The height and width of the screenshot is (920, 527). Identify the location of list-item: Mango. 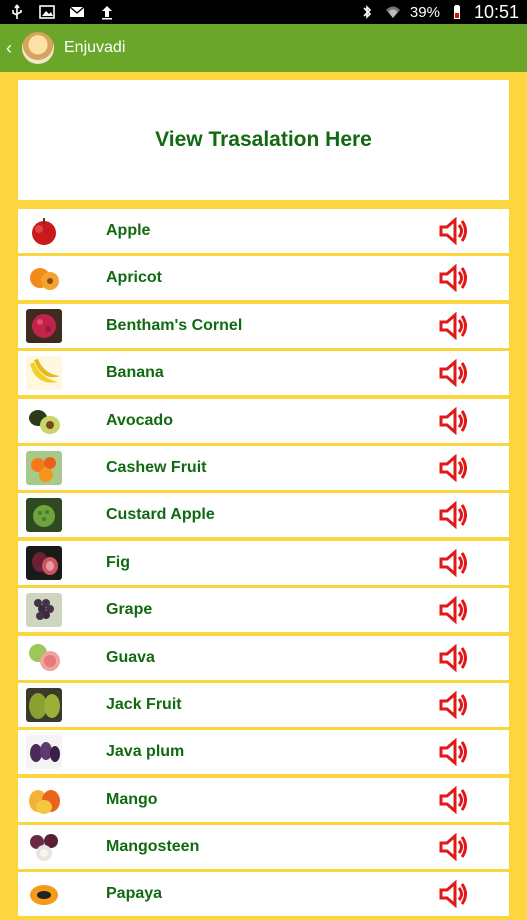
(263, 799).